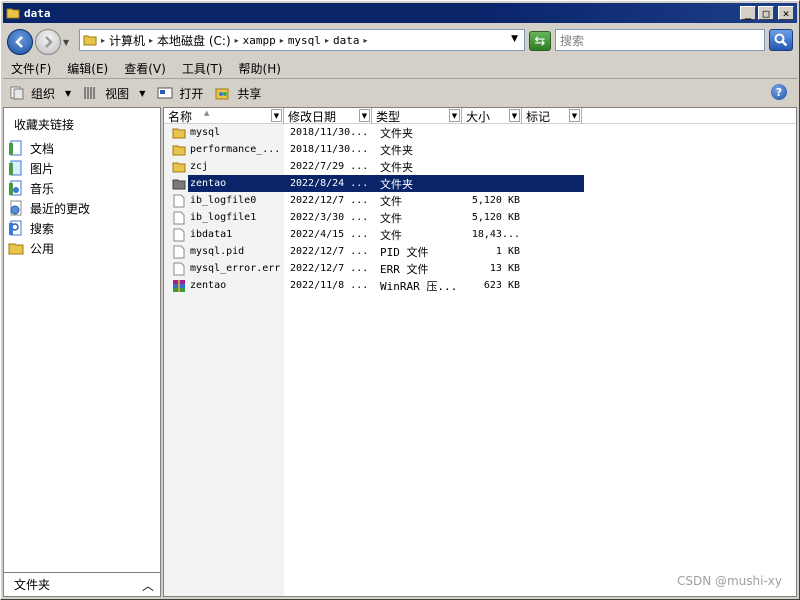 Image resolution: width=800 pixels, height=600 pixels. I want to click on chevron-up-icon: ︿, so click(147, 586).